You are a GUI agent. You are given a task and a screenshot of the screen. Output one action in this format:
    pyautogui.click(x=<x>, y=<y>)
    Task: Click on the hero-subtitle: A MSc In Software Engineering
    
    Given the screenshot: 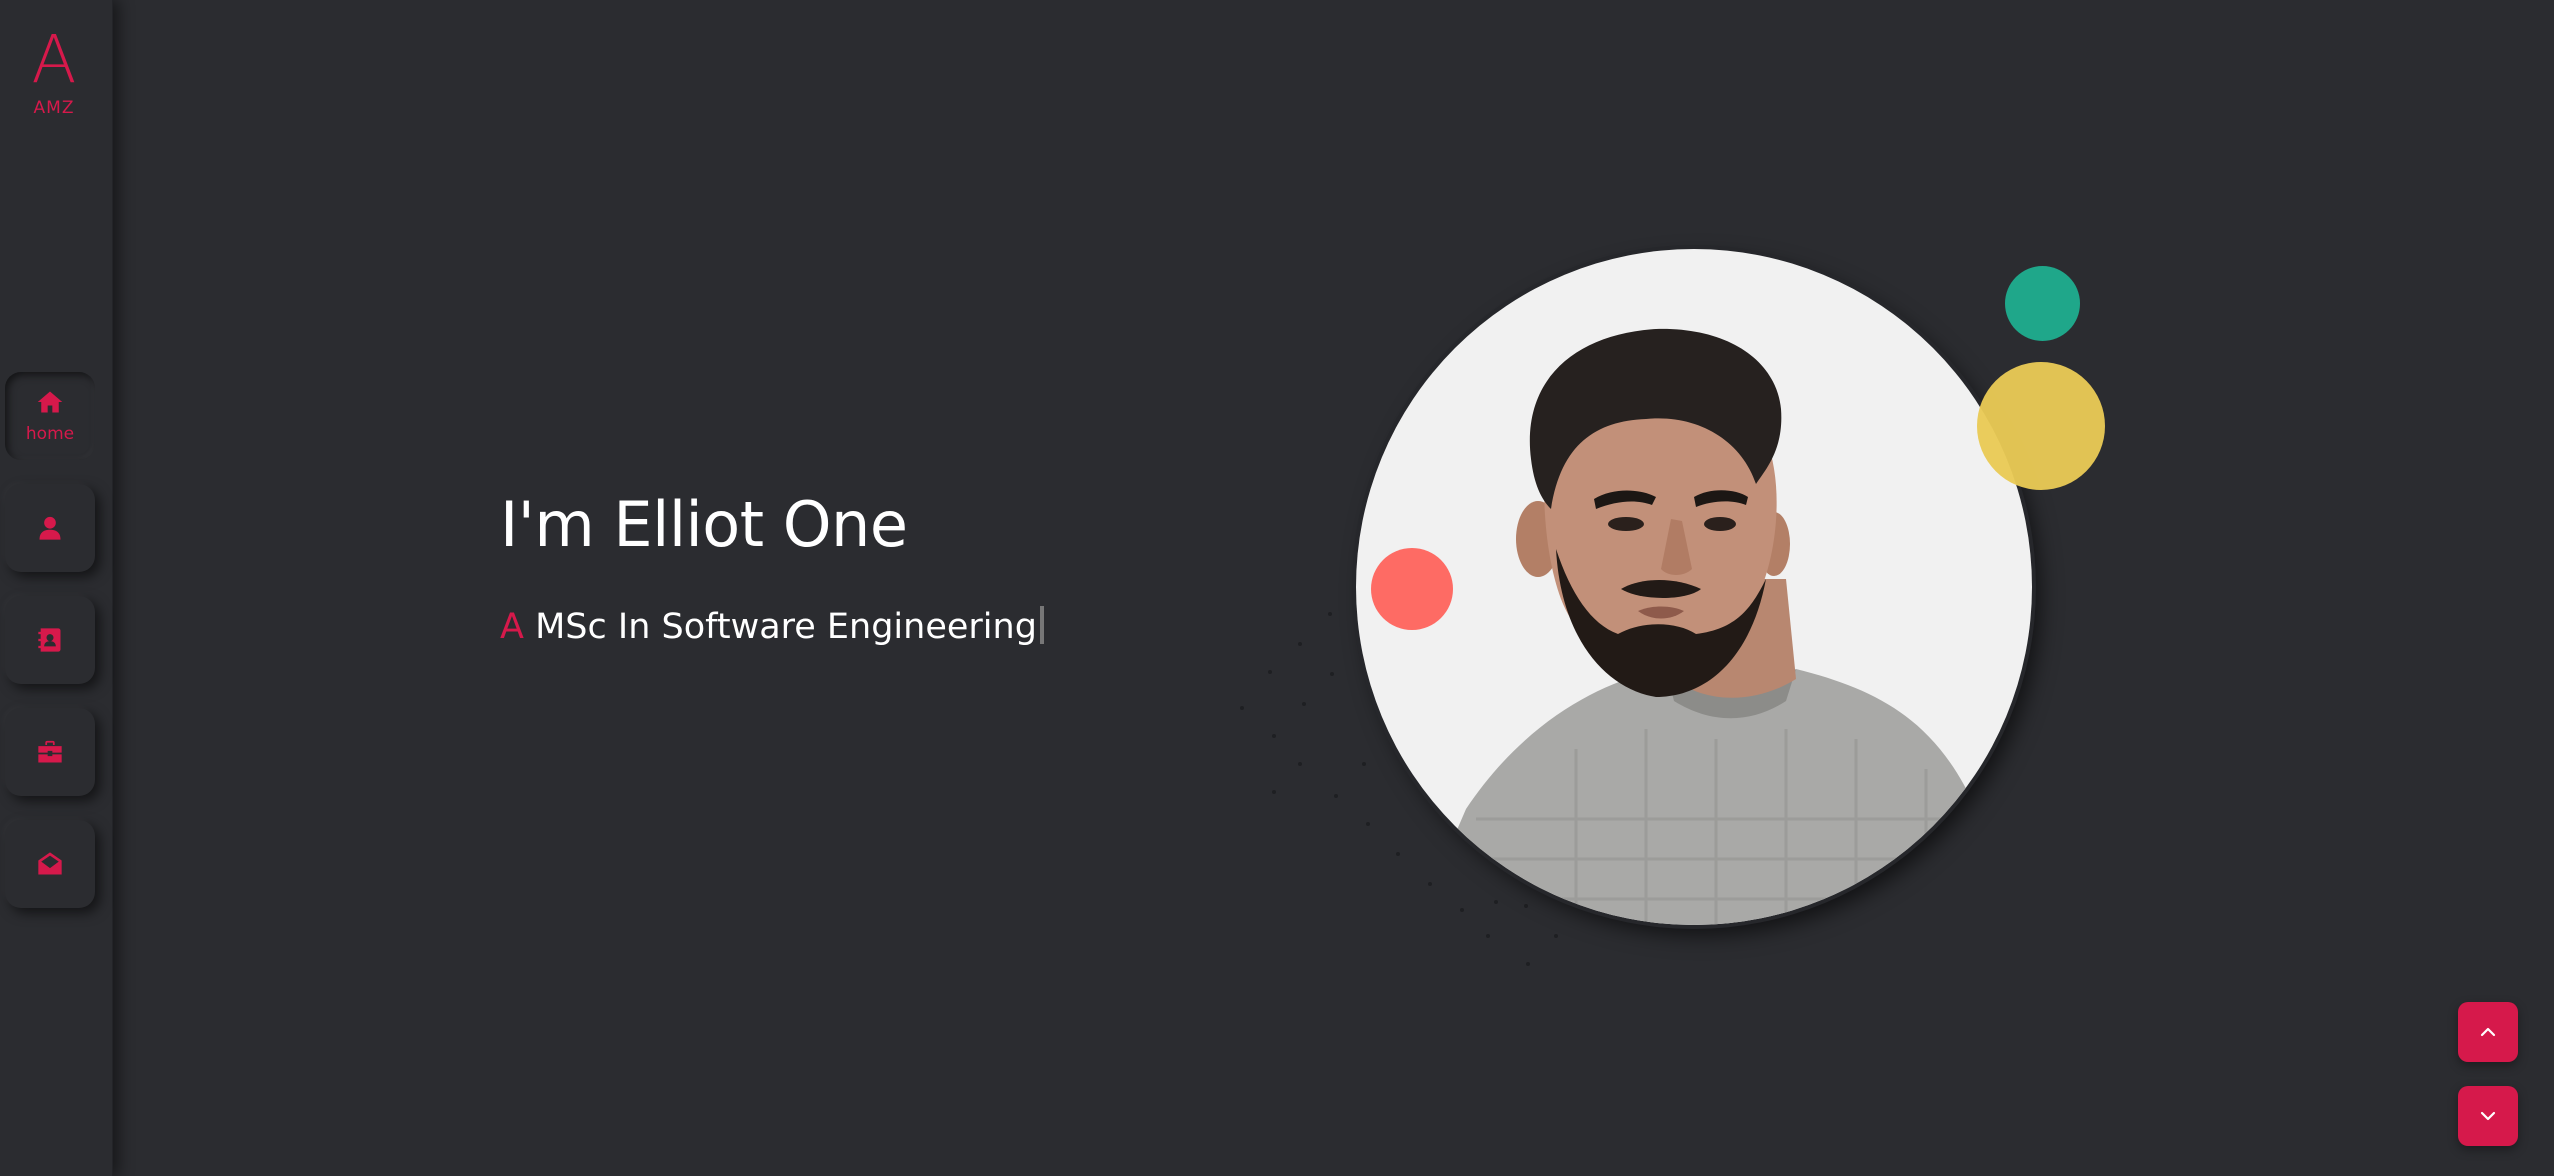 What is the action you would take?
    pyautogui.click(x=772, y=626)
    